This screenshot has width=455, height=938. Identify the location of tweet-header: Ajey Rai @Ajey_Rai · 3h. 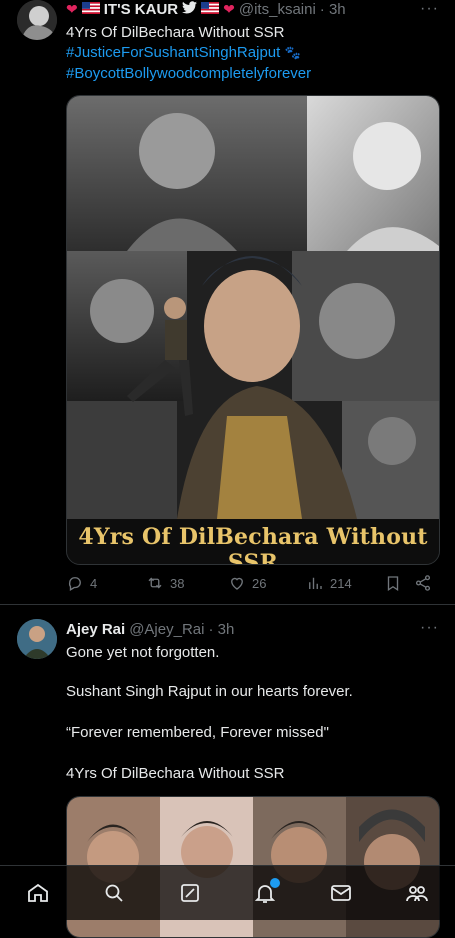
(150, 629).